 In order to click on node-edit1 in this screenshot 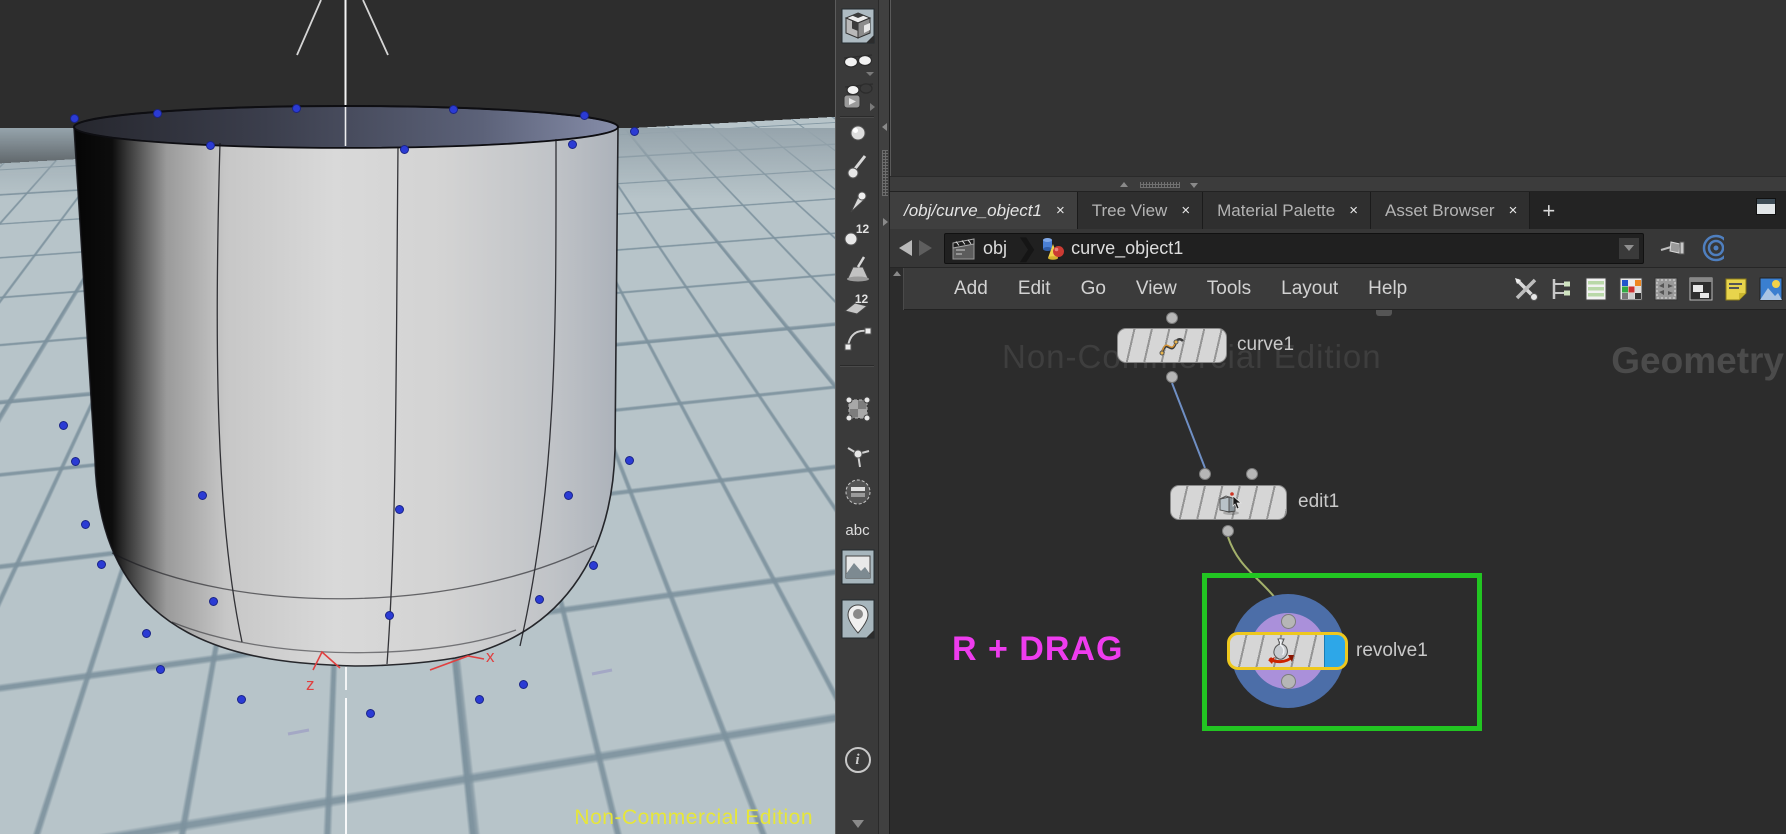, I will do `click(1228, 502)`.